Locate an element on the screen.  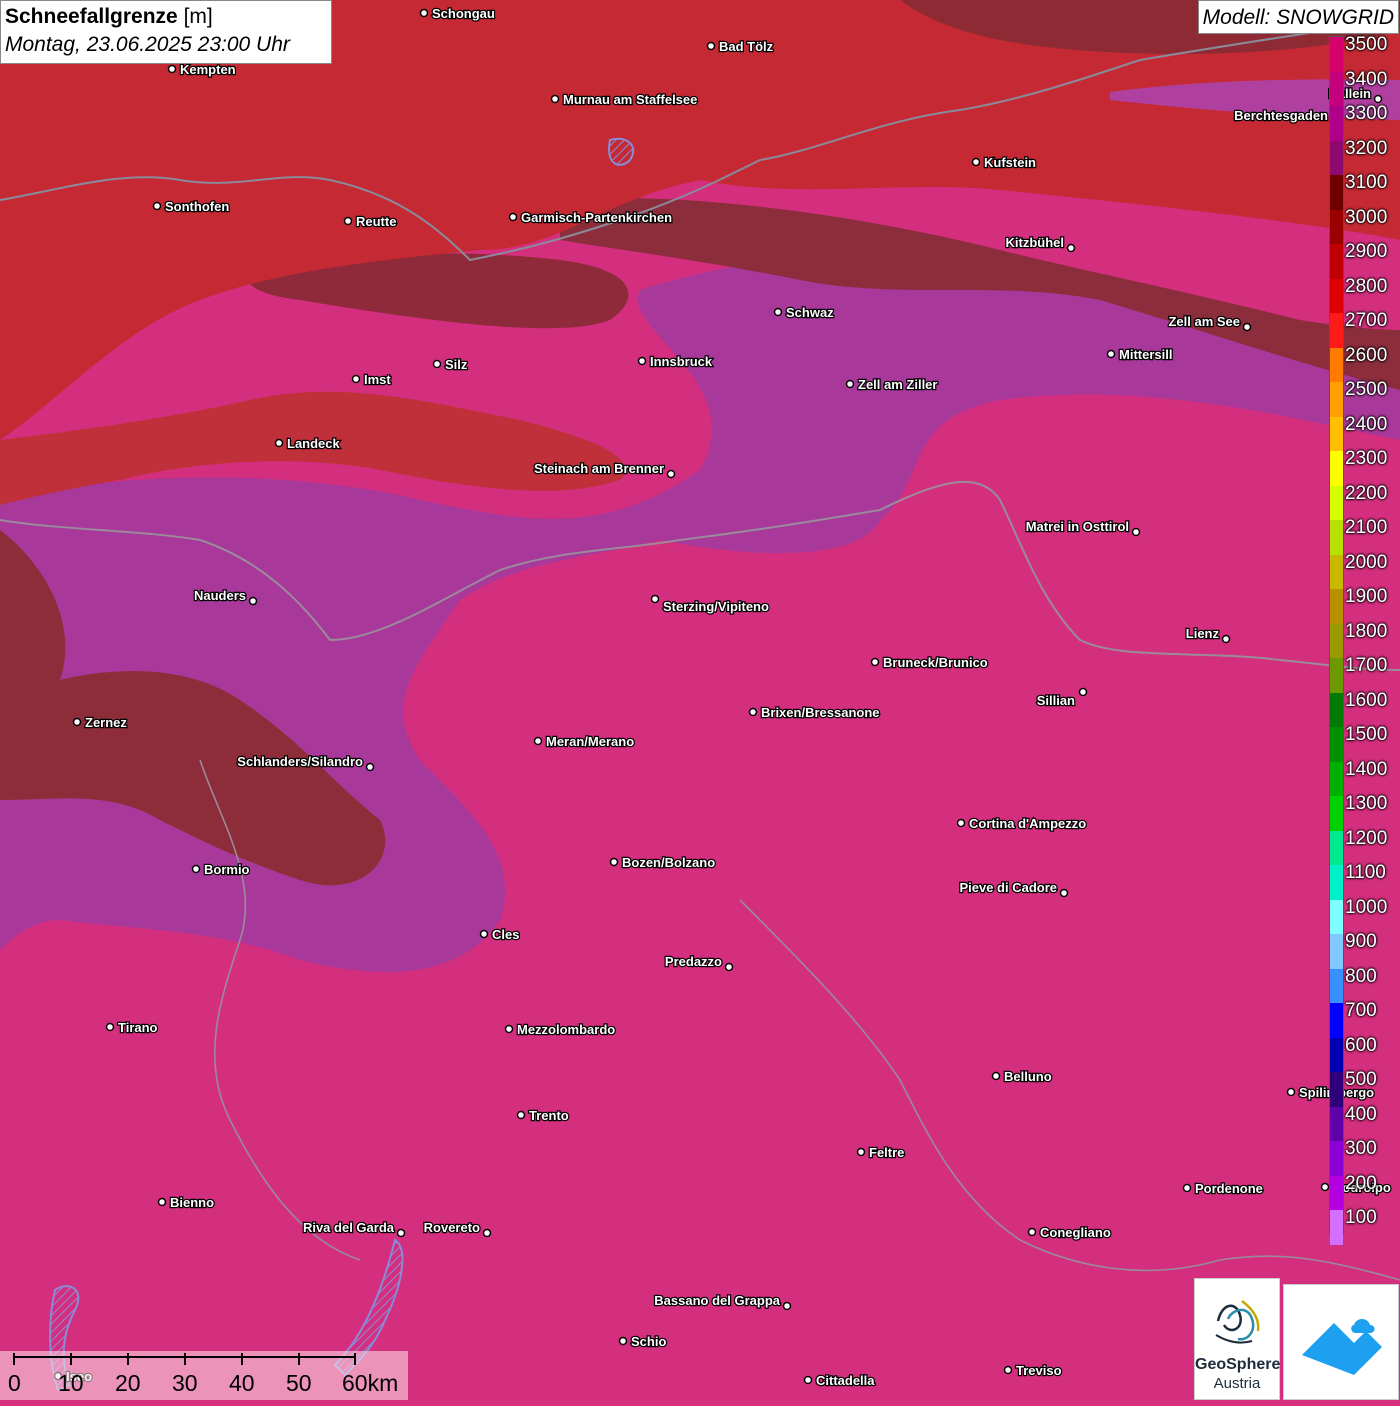
scale-bar: 0 10 20 30 40 50 60km is located at coordinates (204, 1375).